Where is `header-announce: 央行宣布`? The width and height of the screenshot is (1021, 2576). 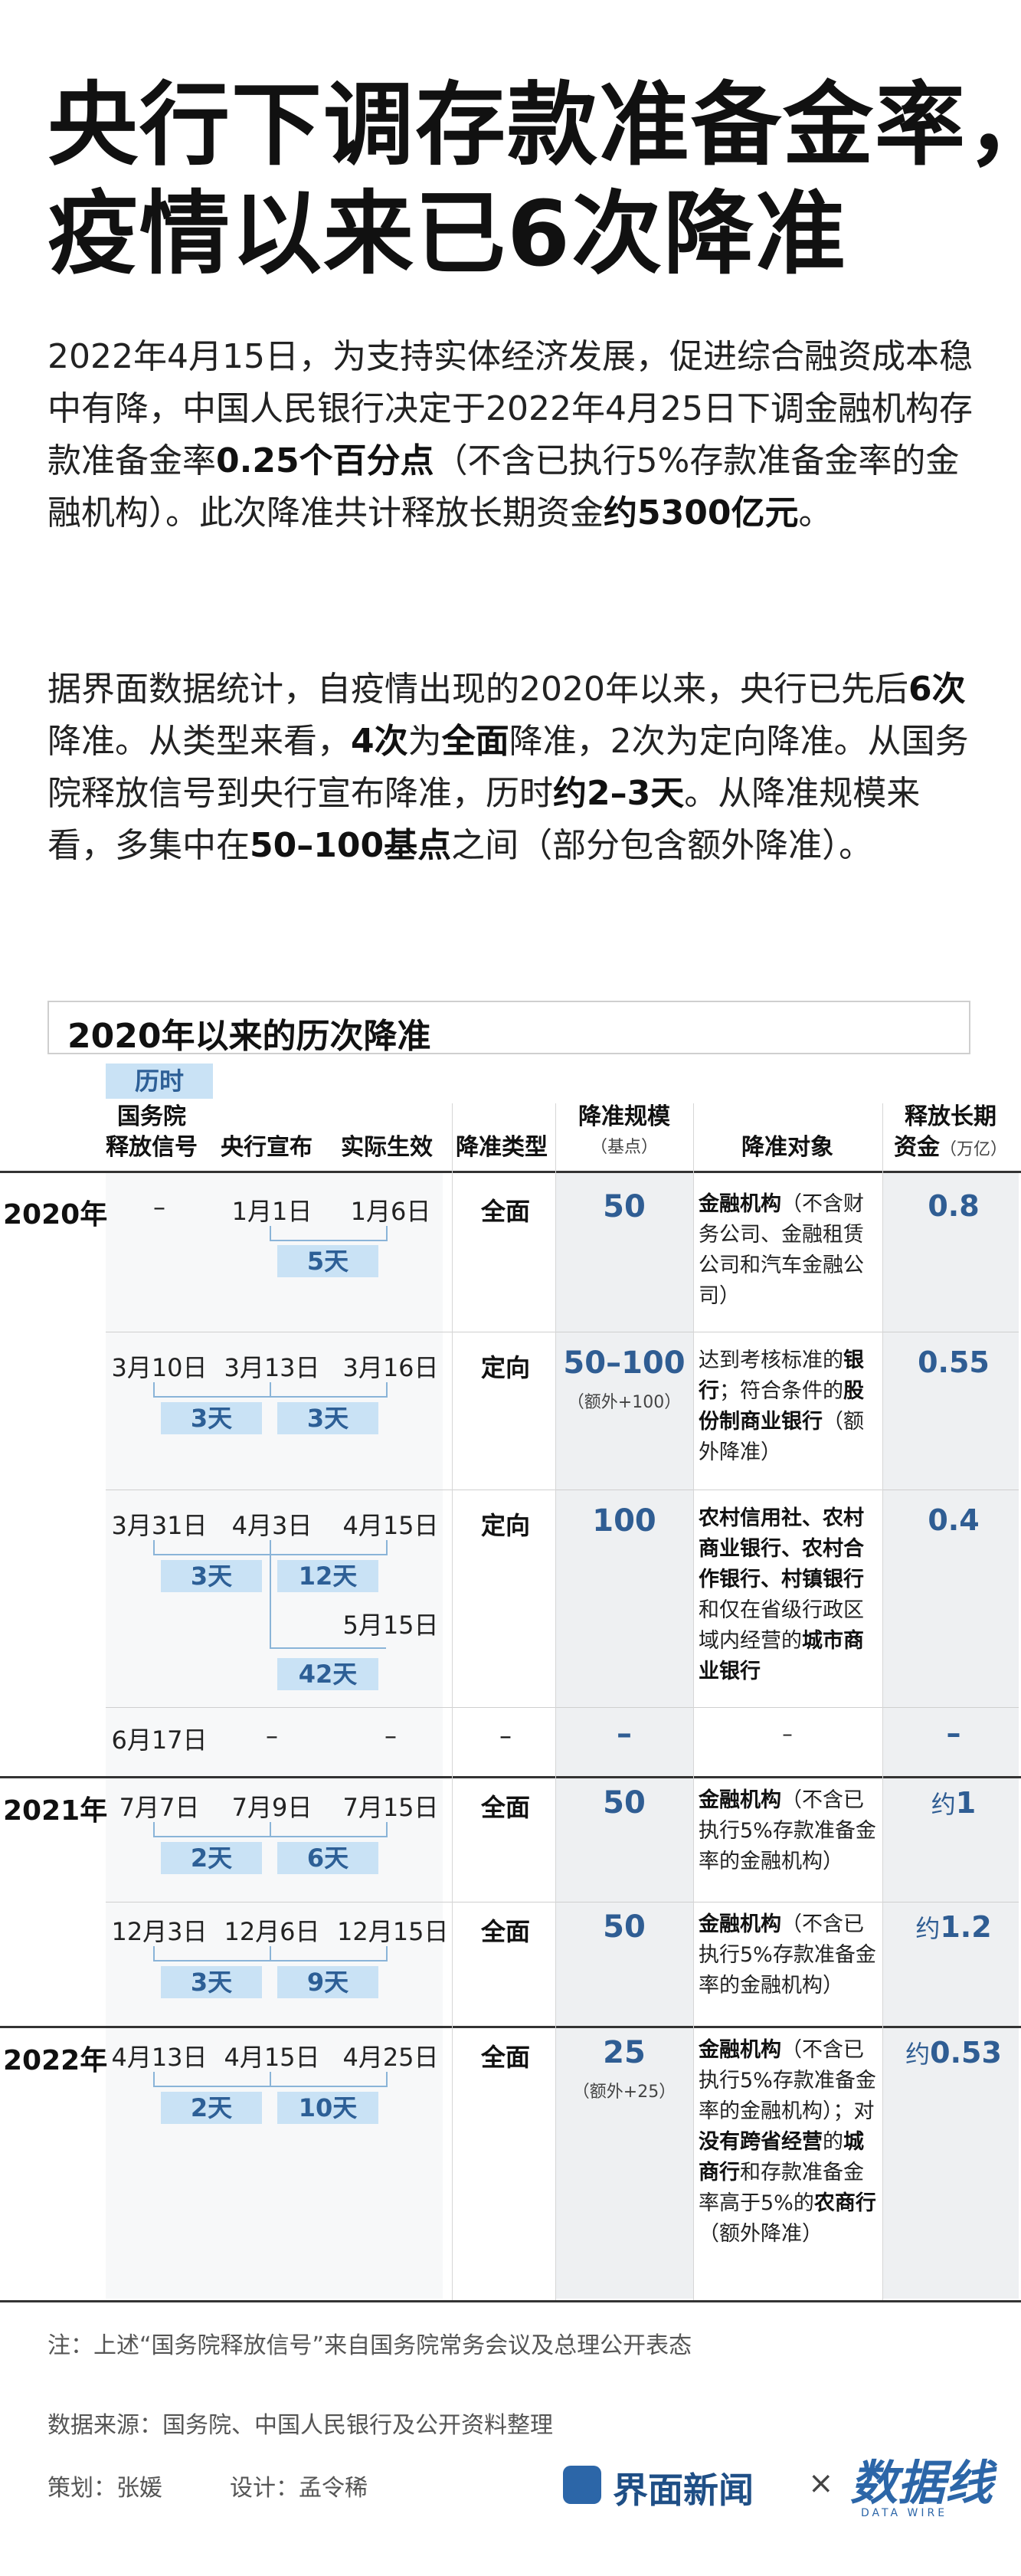
header-announce: 央行宣布 is located at coordinates (267, 1148).